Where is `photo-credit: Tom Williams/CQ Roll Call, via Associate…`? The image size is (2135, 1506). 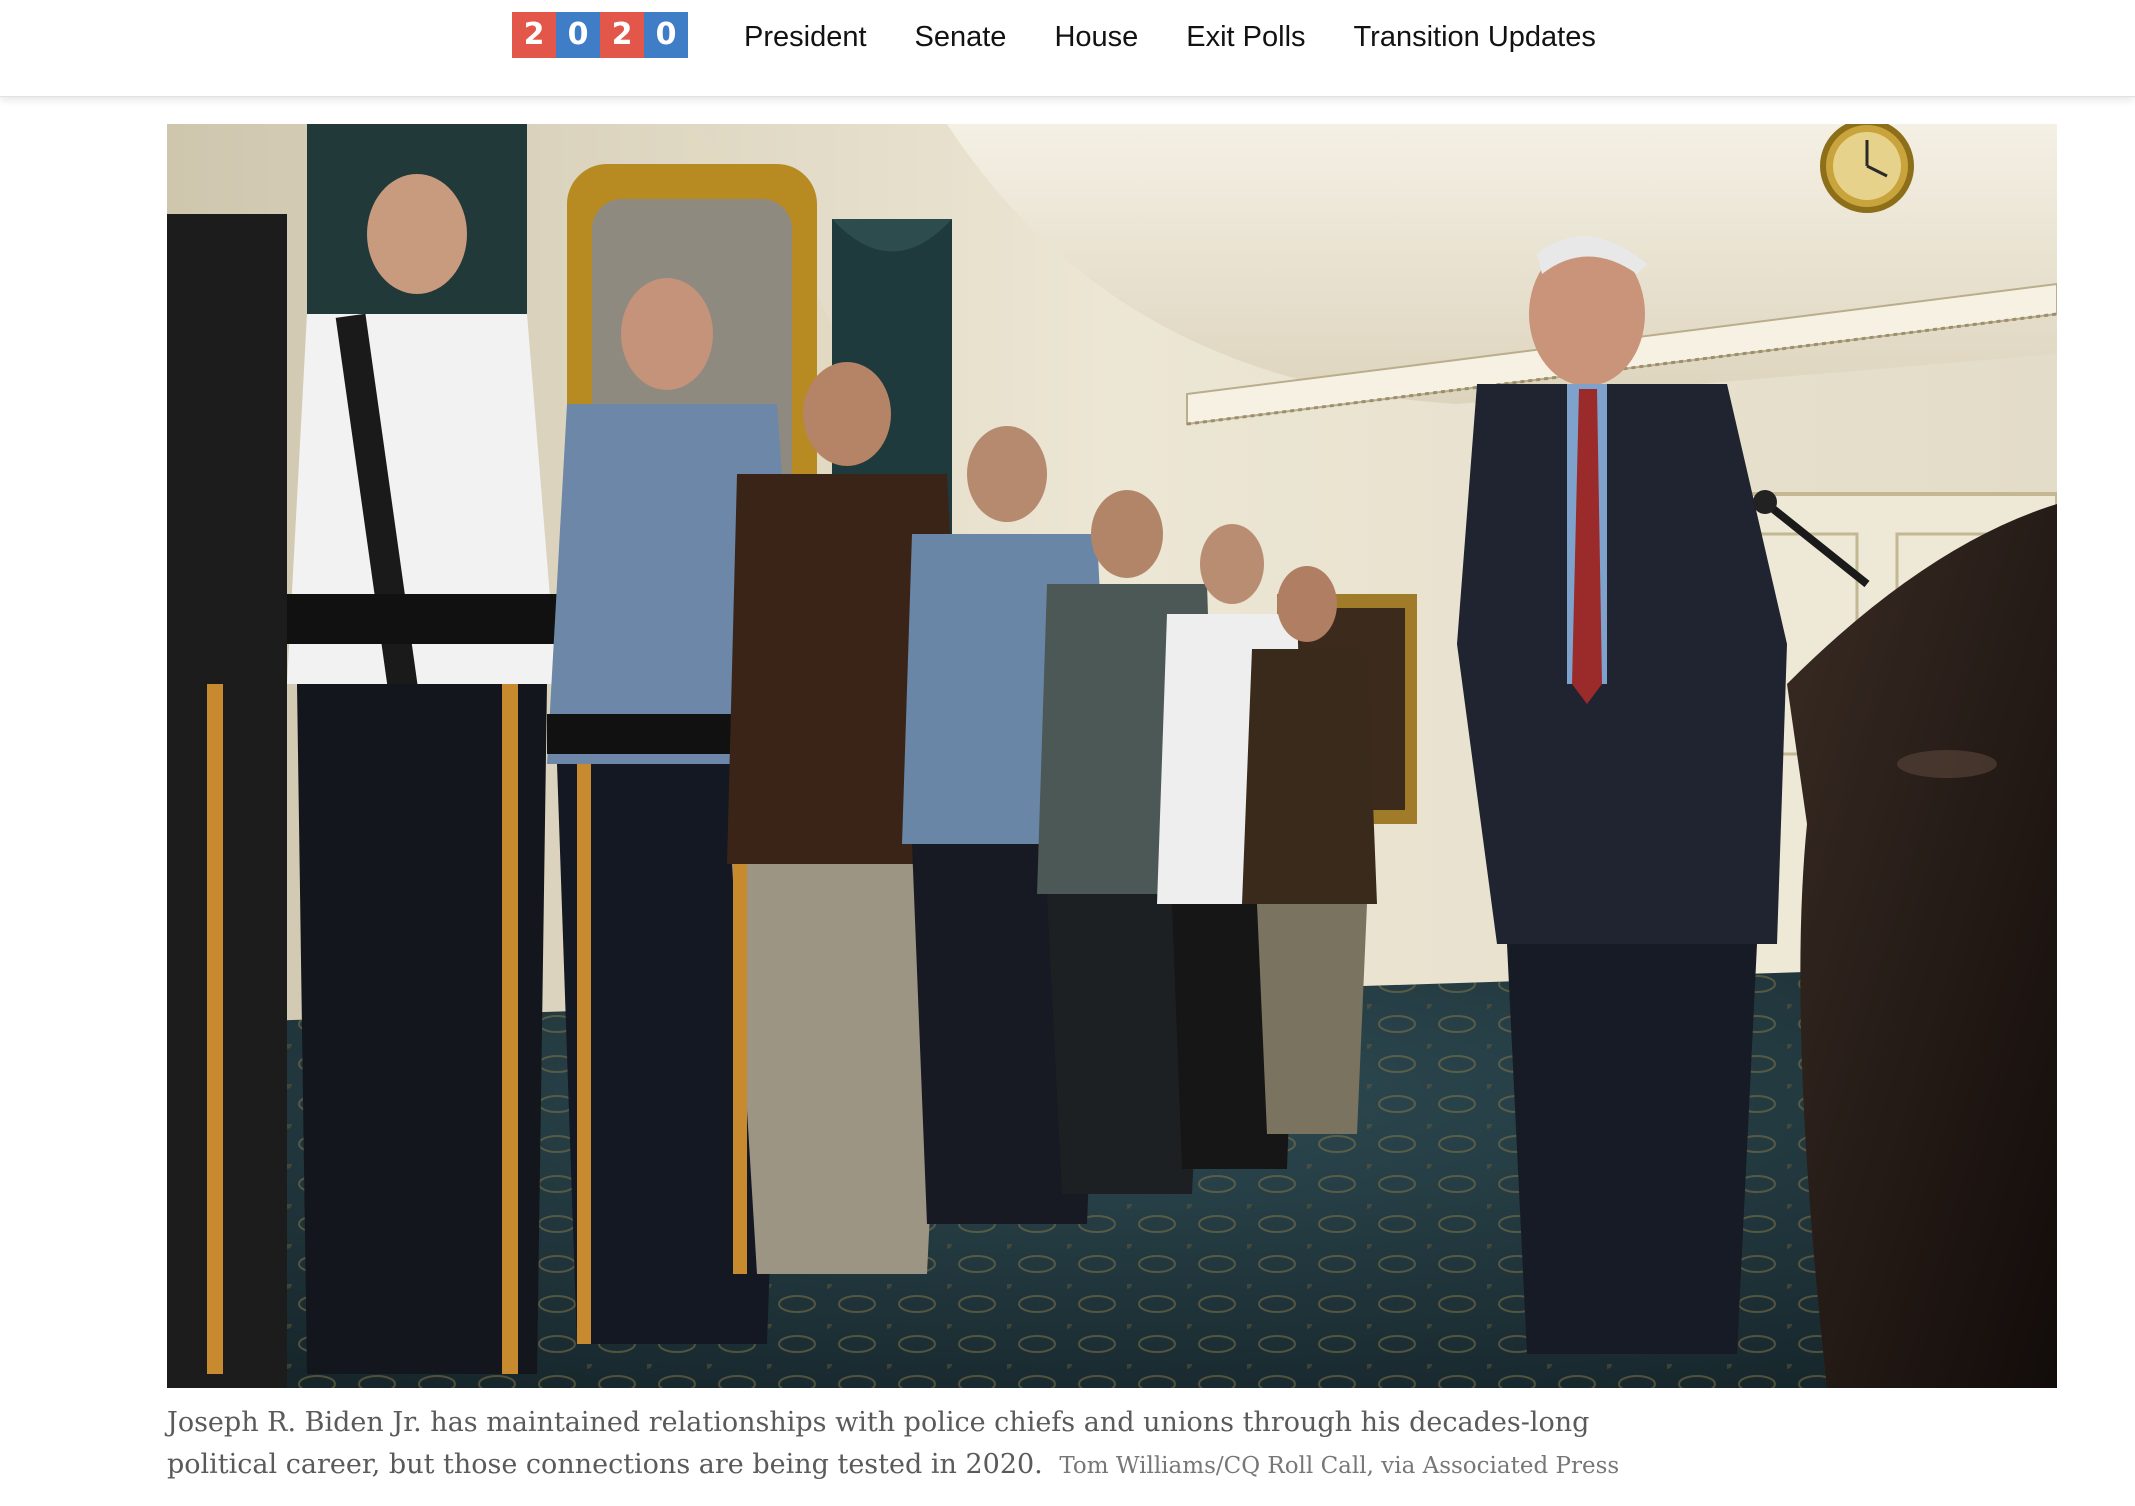
photo-credit: Tom Williams/CQ Roll Call, via Associate… is located at coordinates (1339, 1466).